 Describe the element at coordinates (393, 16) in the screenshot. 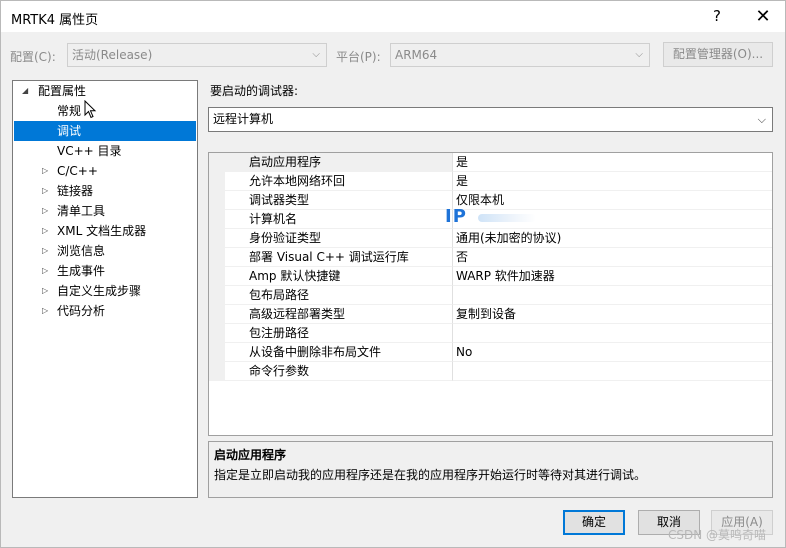

I see `title-bar: MRTK4 属性页 ? ✕` at that location.